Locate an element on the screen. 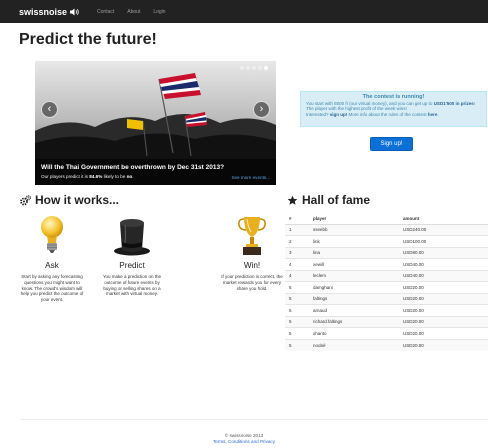 The image size is (488, 448). carousel-prev-button: ‹ is located at coordinates (49, 109).